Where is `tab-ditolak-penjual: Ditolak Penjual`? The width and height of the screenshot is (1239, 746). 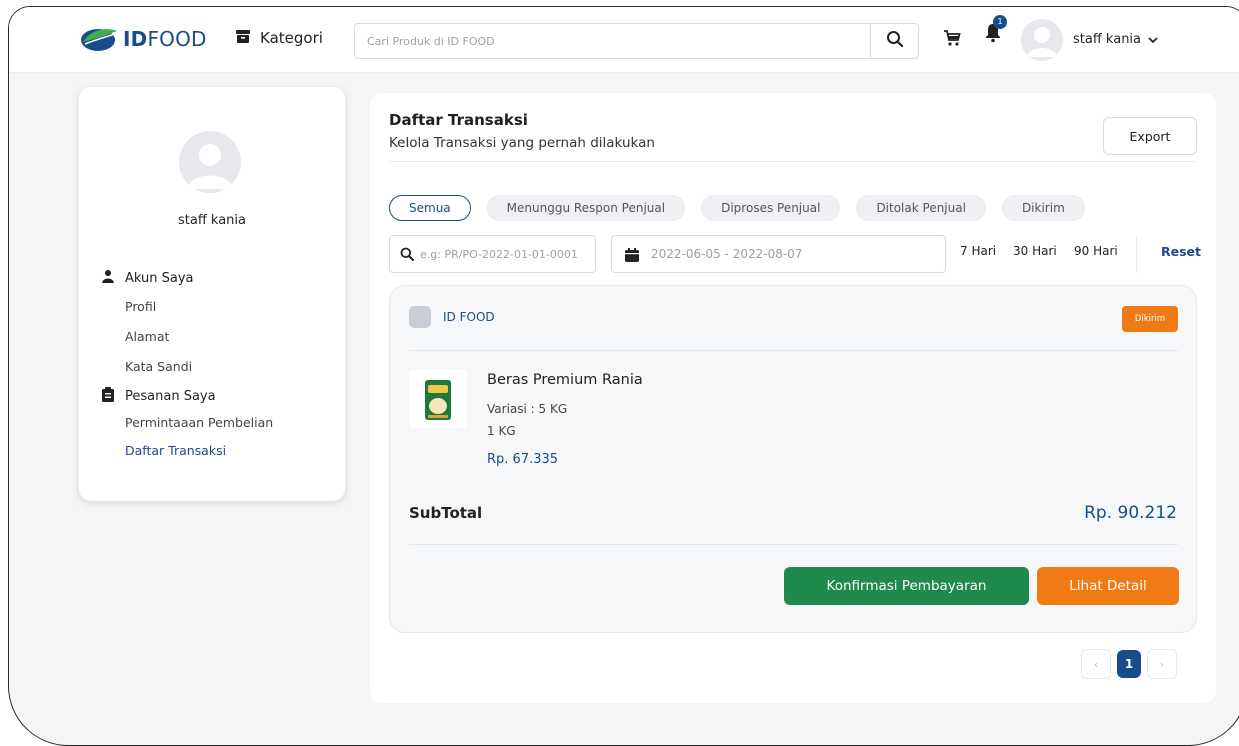 tab-ditolak-penjual: Ditolak Penjual is located at coordinates (921, 208).